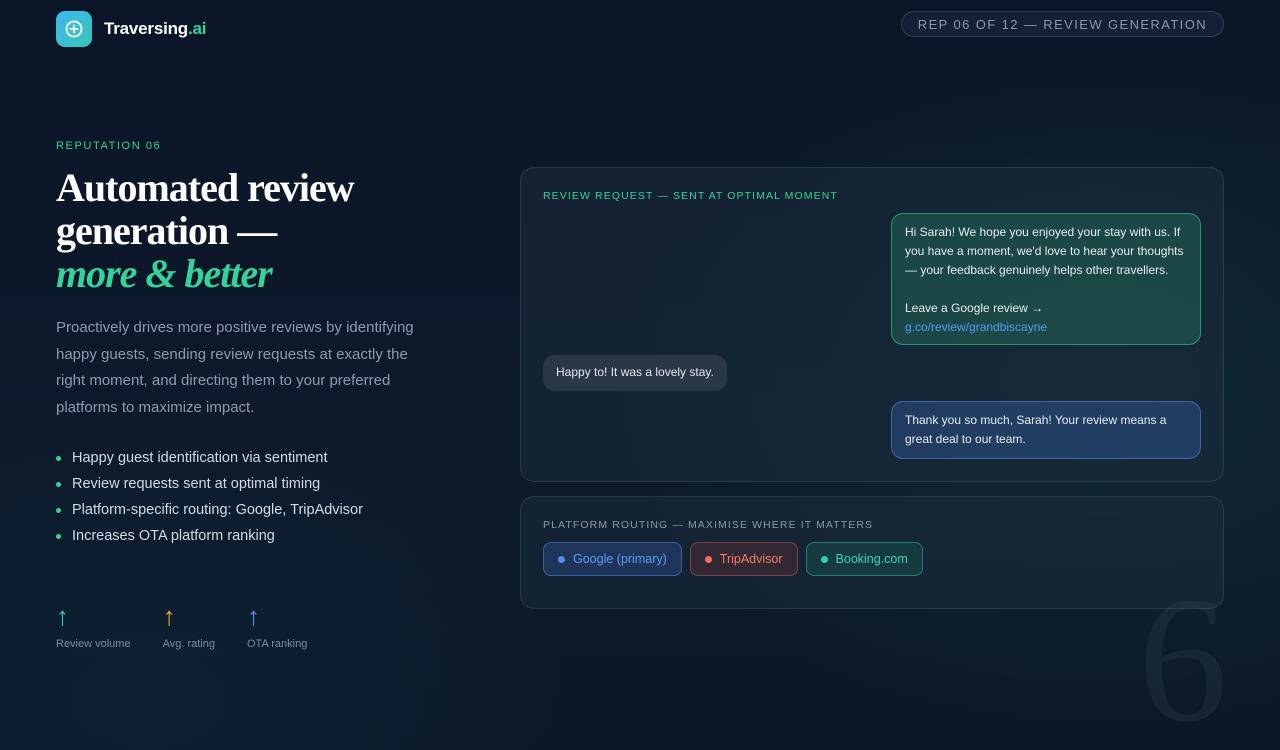 This screenshot has width=1280, height=750. What do you see at coordinates (209, 458) in the screenshot?
I see `list-item: Happy guest identification via sentiment` at bounding box center [209, 458].